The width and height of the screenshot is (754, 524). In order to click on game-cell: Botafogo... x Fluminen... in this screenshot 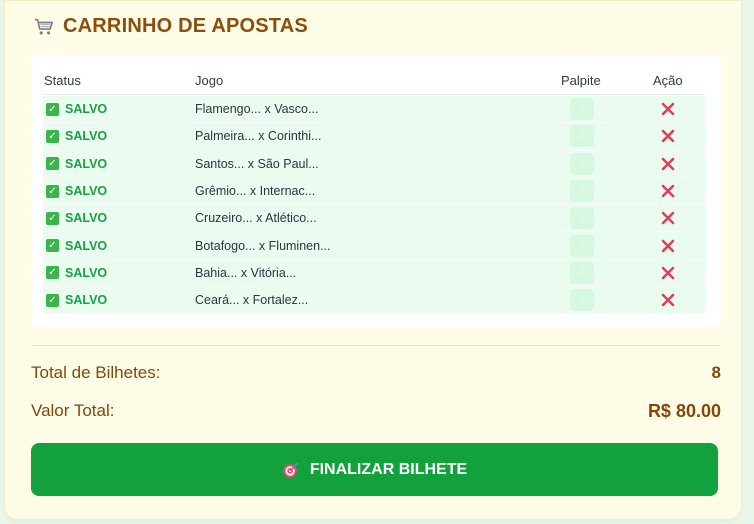, I will do `click(263, 246)`.